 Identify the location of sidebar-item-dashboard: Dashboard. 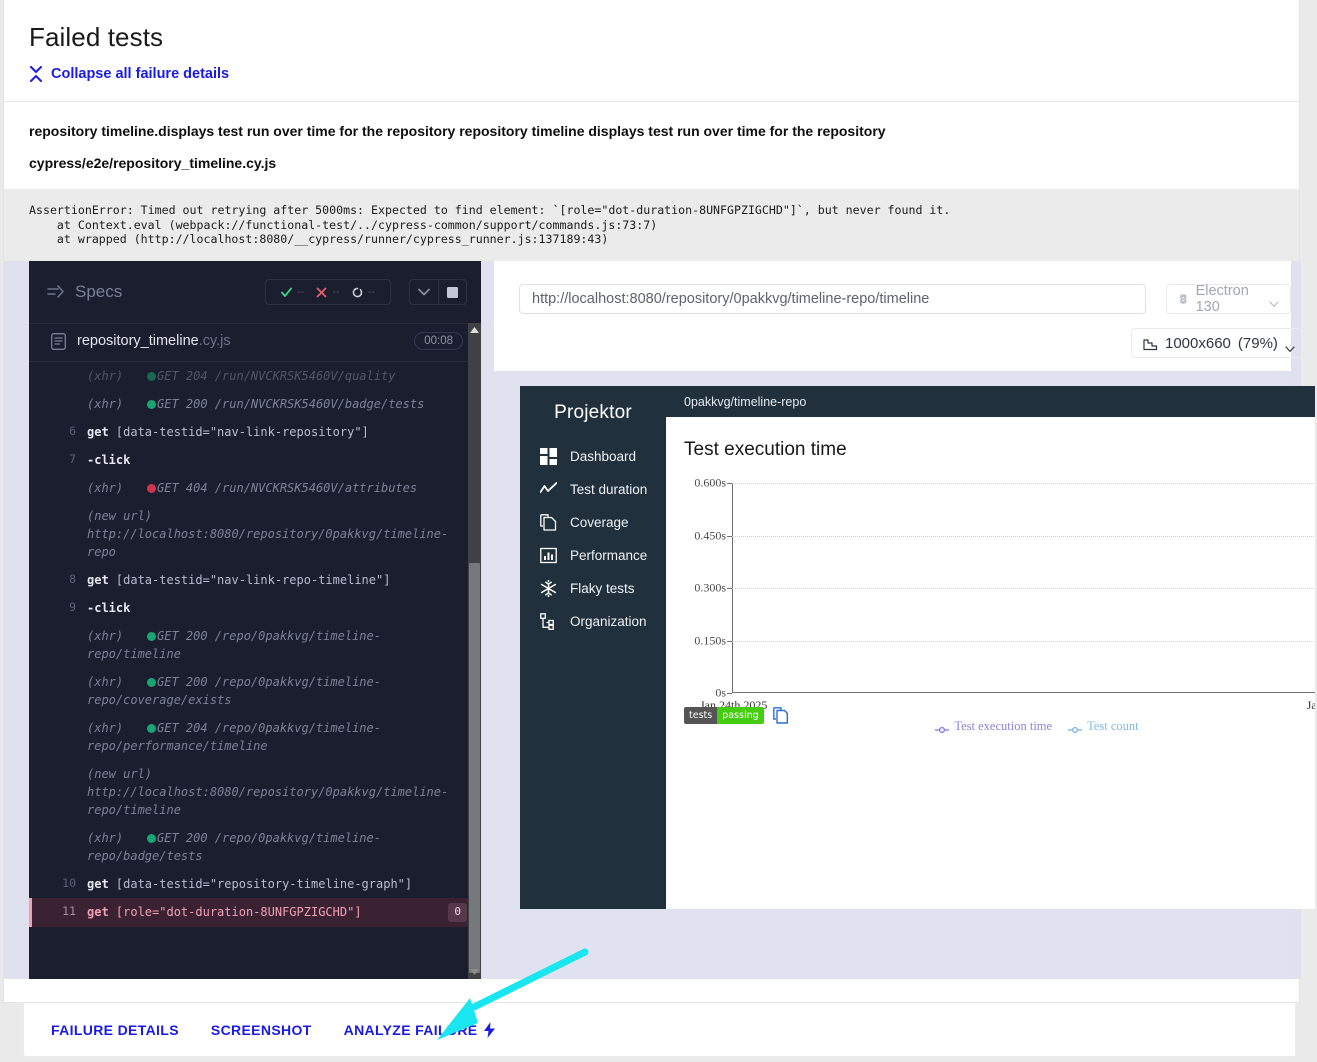
(593, 456).